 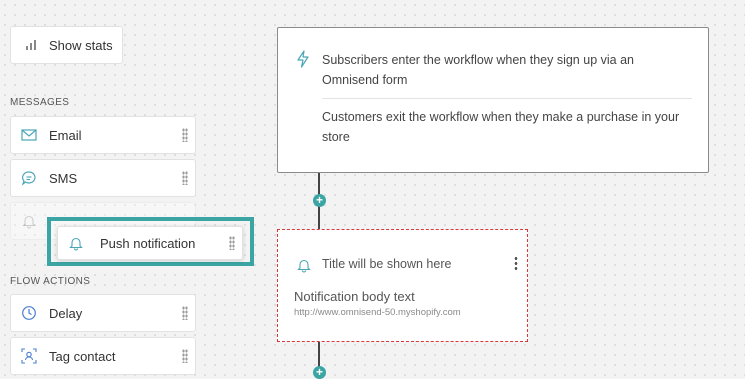 What do you see at coordinates (354, 296) in the screenshot?
I see `push-body: Notification body text` at bounding box center [354, 296].